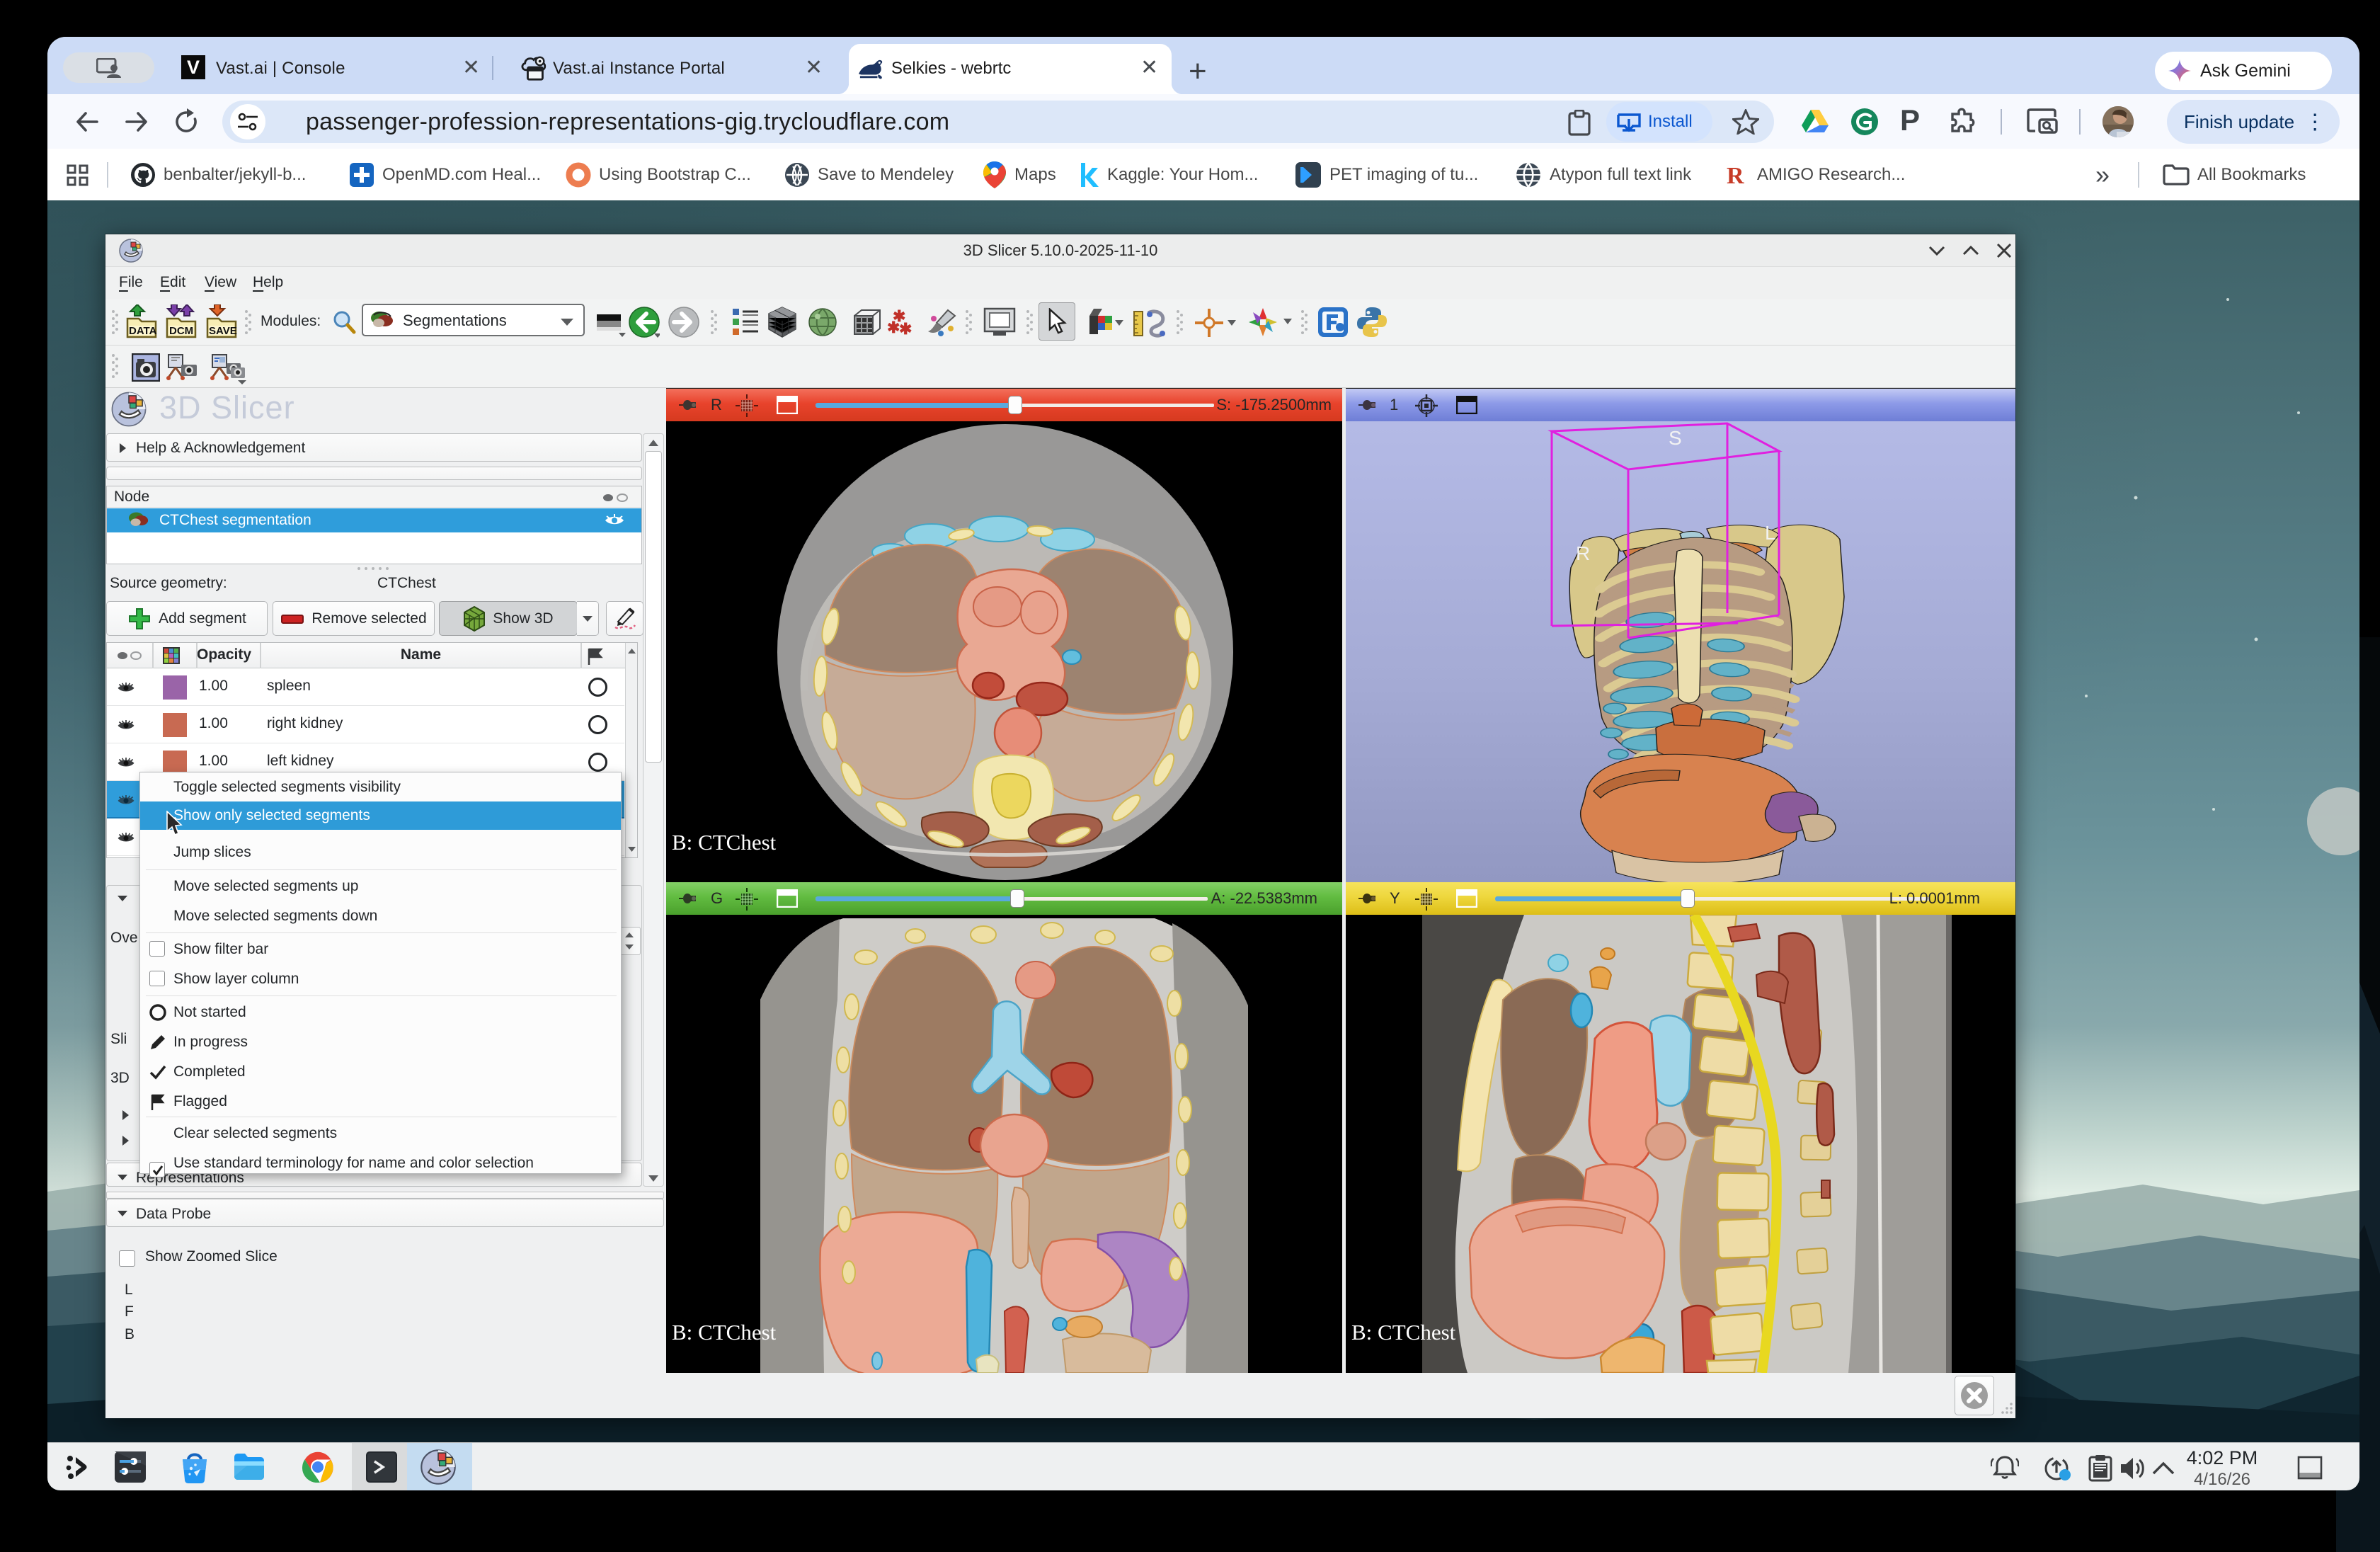 The image size is (2380, 1552). What do you see at coordinates (143, 331) in the screenshot?
I see `svg-text: DATA` at bounding box center [143, 331].